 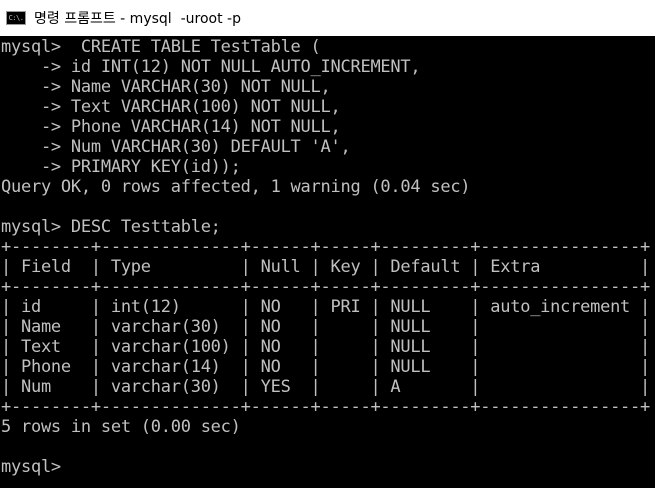 I want to click on console-line: | Text | varchar(100) | NO | | NULL | |, so click(x=326, y=347).